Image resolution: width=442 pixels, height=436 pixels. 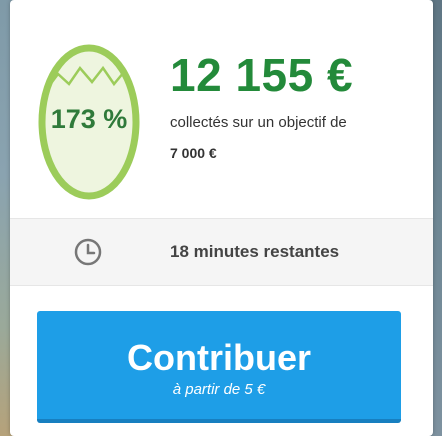 I want to click on time-remaining-bar: 18 minutes restantes, so click(x=221, y=252).